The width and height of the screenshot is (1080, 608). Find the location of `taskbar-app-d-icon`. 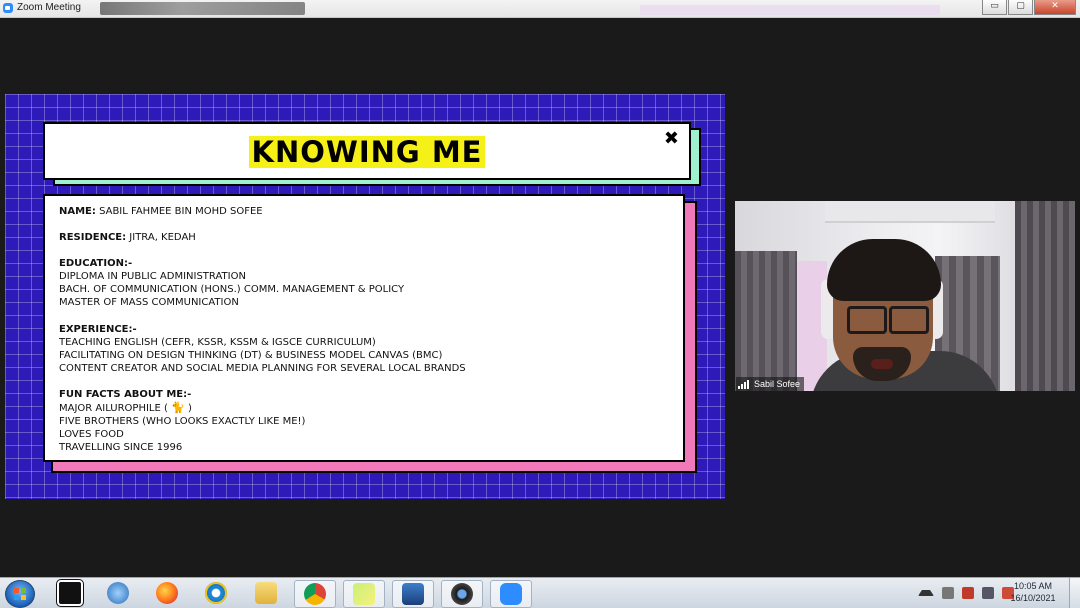

taskbar-app-d-icon is located at coordinates (70, 593).